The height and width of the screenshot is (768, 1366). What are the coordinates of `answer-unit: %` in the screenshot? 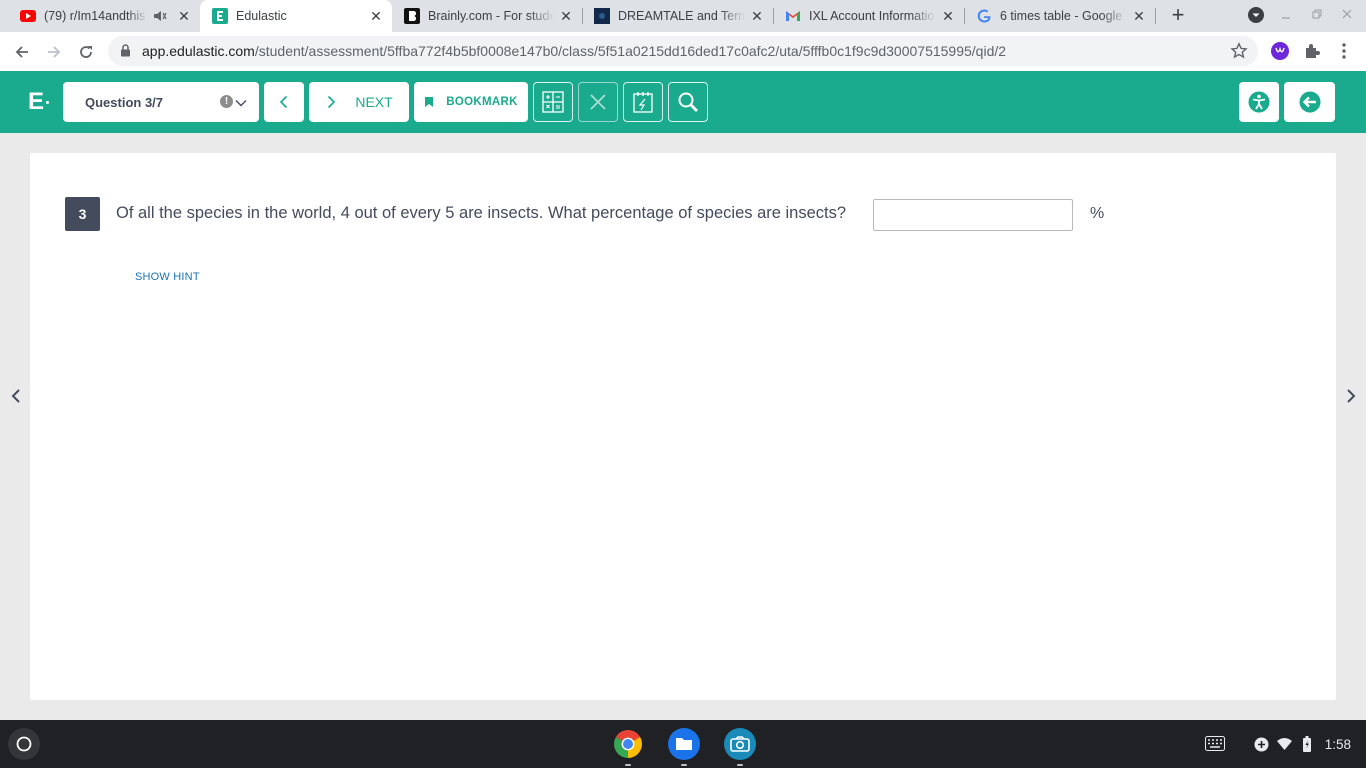 It's located at (1097, 213).